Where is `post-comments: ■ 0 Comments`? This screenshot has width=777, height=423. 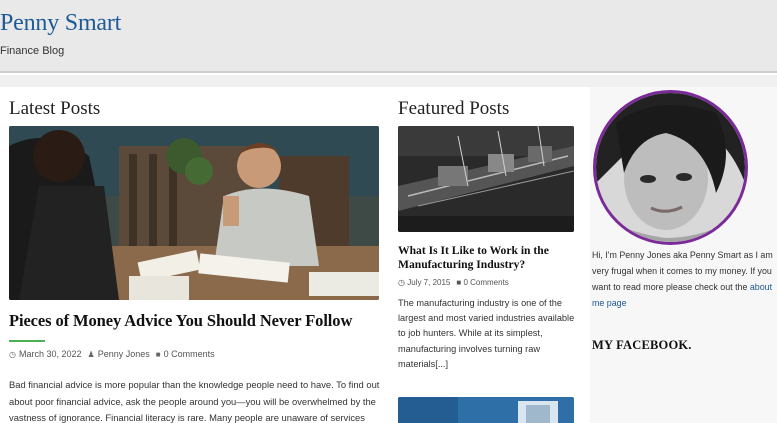 post-comments: ■ 0 Comments is located at coordinates (185, 354).